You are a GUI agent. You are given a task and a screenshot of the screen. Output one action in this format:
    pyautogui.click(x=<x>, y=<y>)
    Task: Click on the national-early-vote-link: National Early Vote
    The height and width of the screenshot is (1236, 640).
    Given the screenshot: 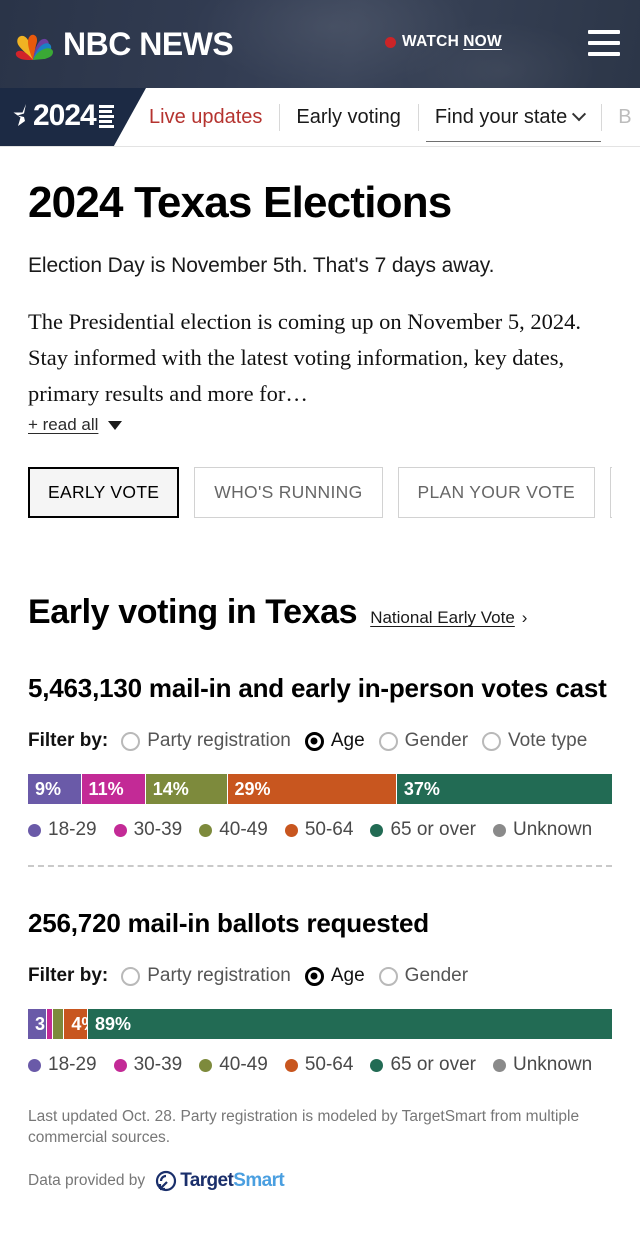 What is the action you would take?
    pyautogui.click(x=442, y=618)
    